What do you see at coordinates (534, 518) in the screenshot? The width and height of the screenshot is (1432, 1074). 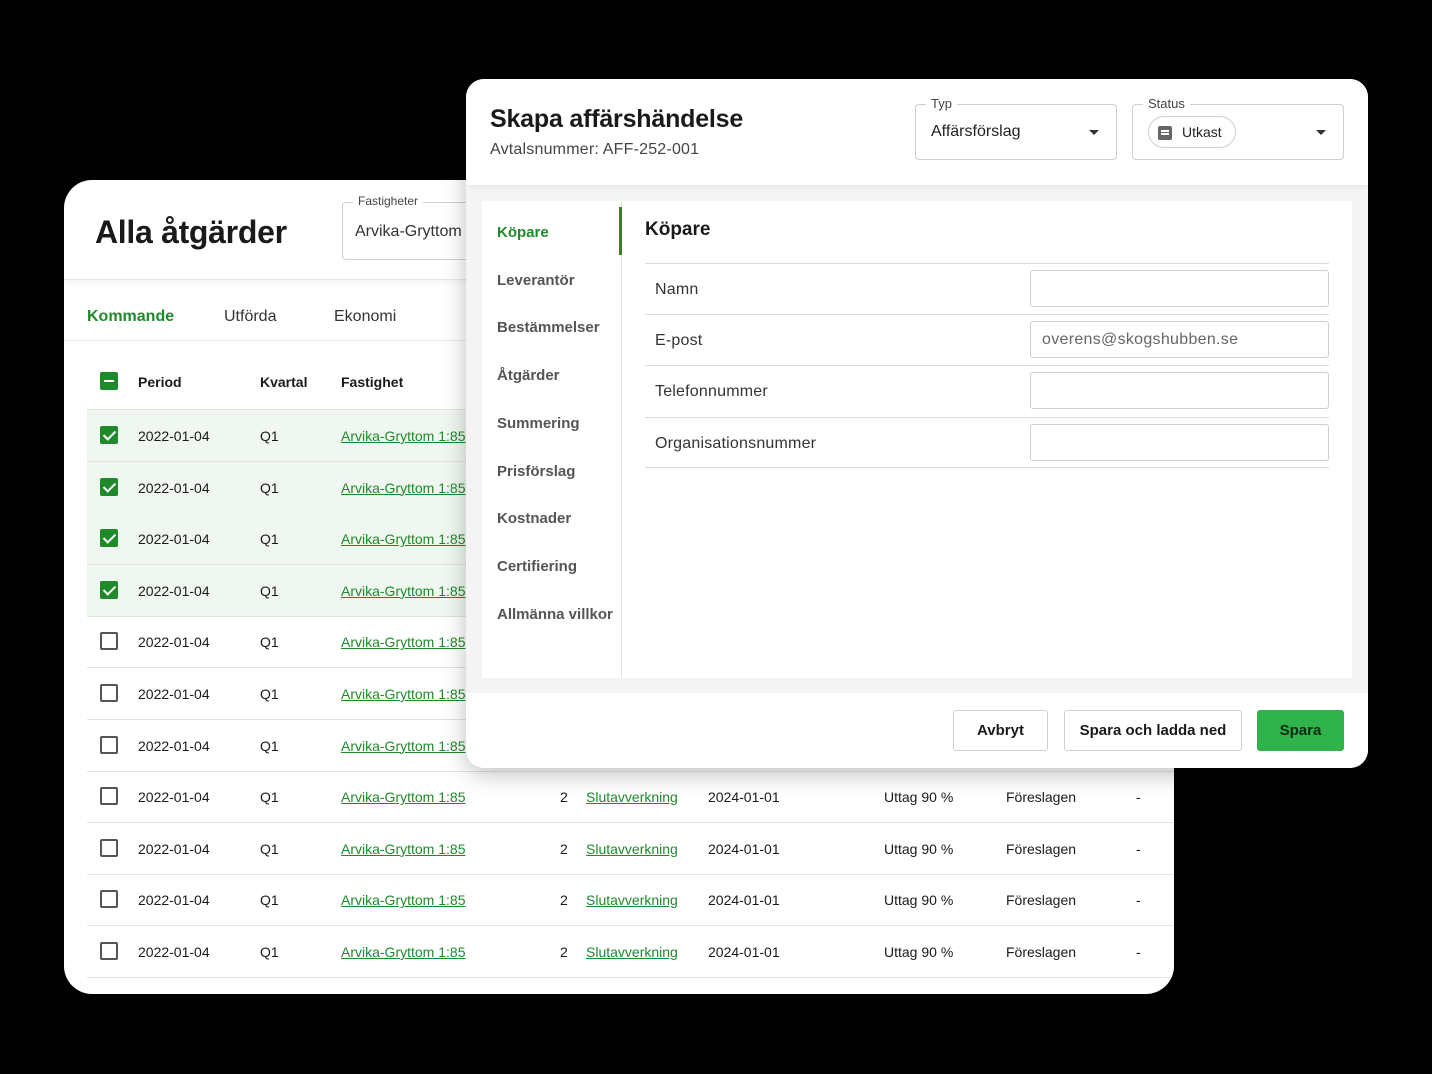 I see `section-nav-item: Kostnader` at bounding box center [534, 518].